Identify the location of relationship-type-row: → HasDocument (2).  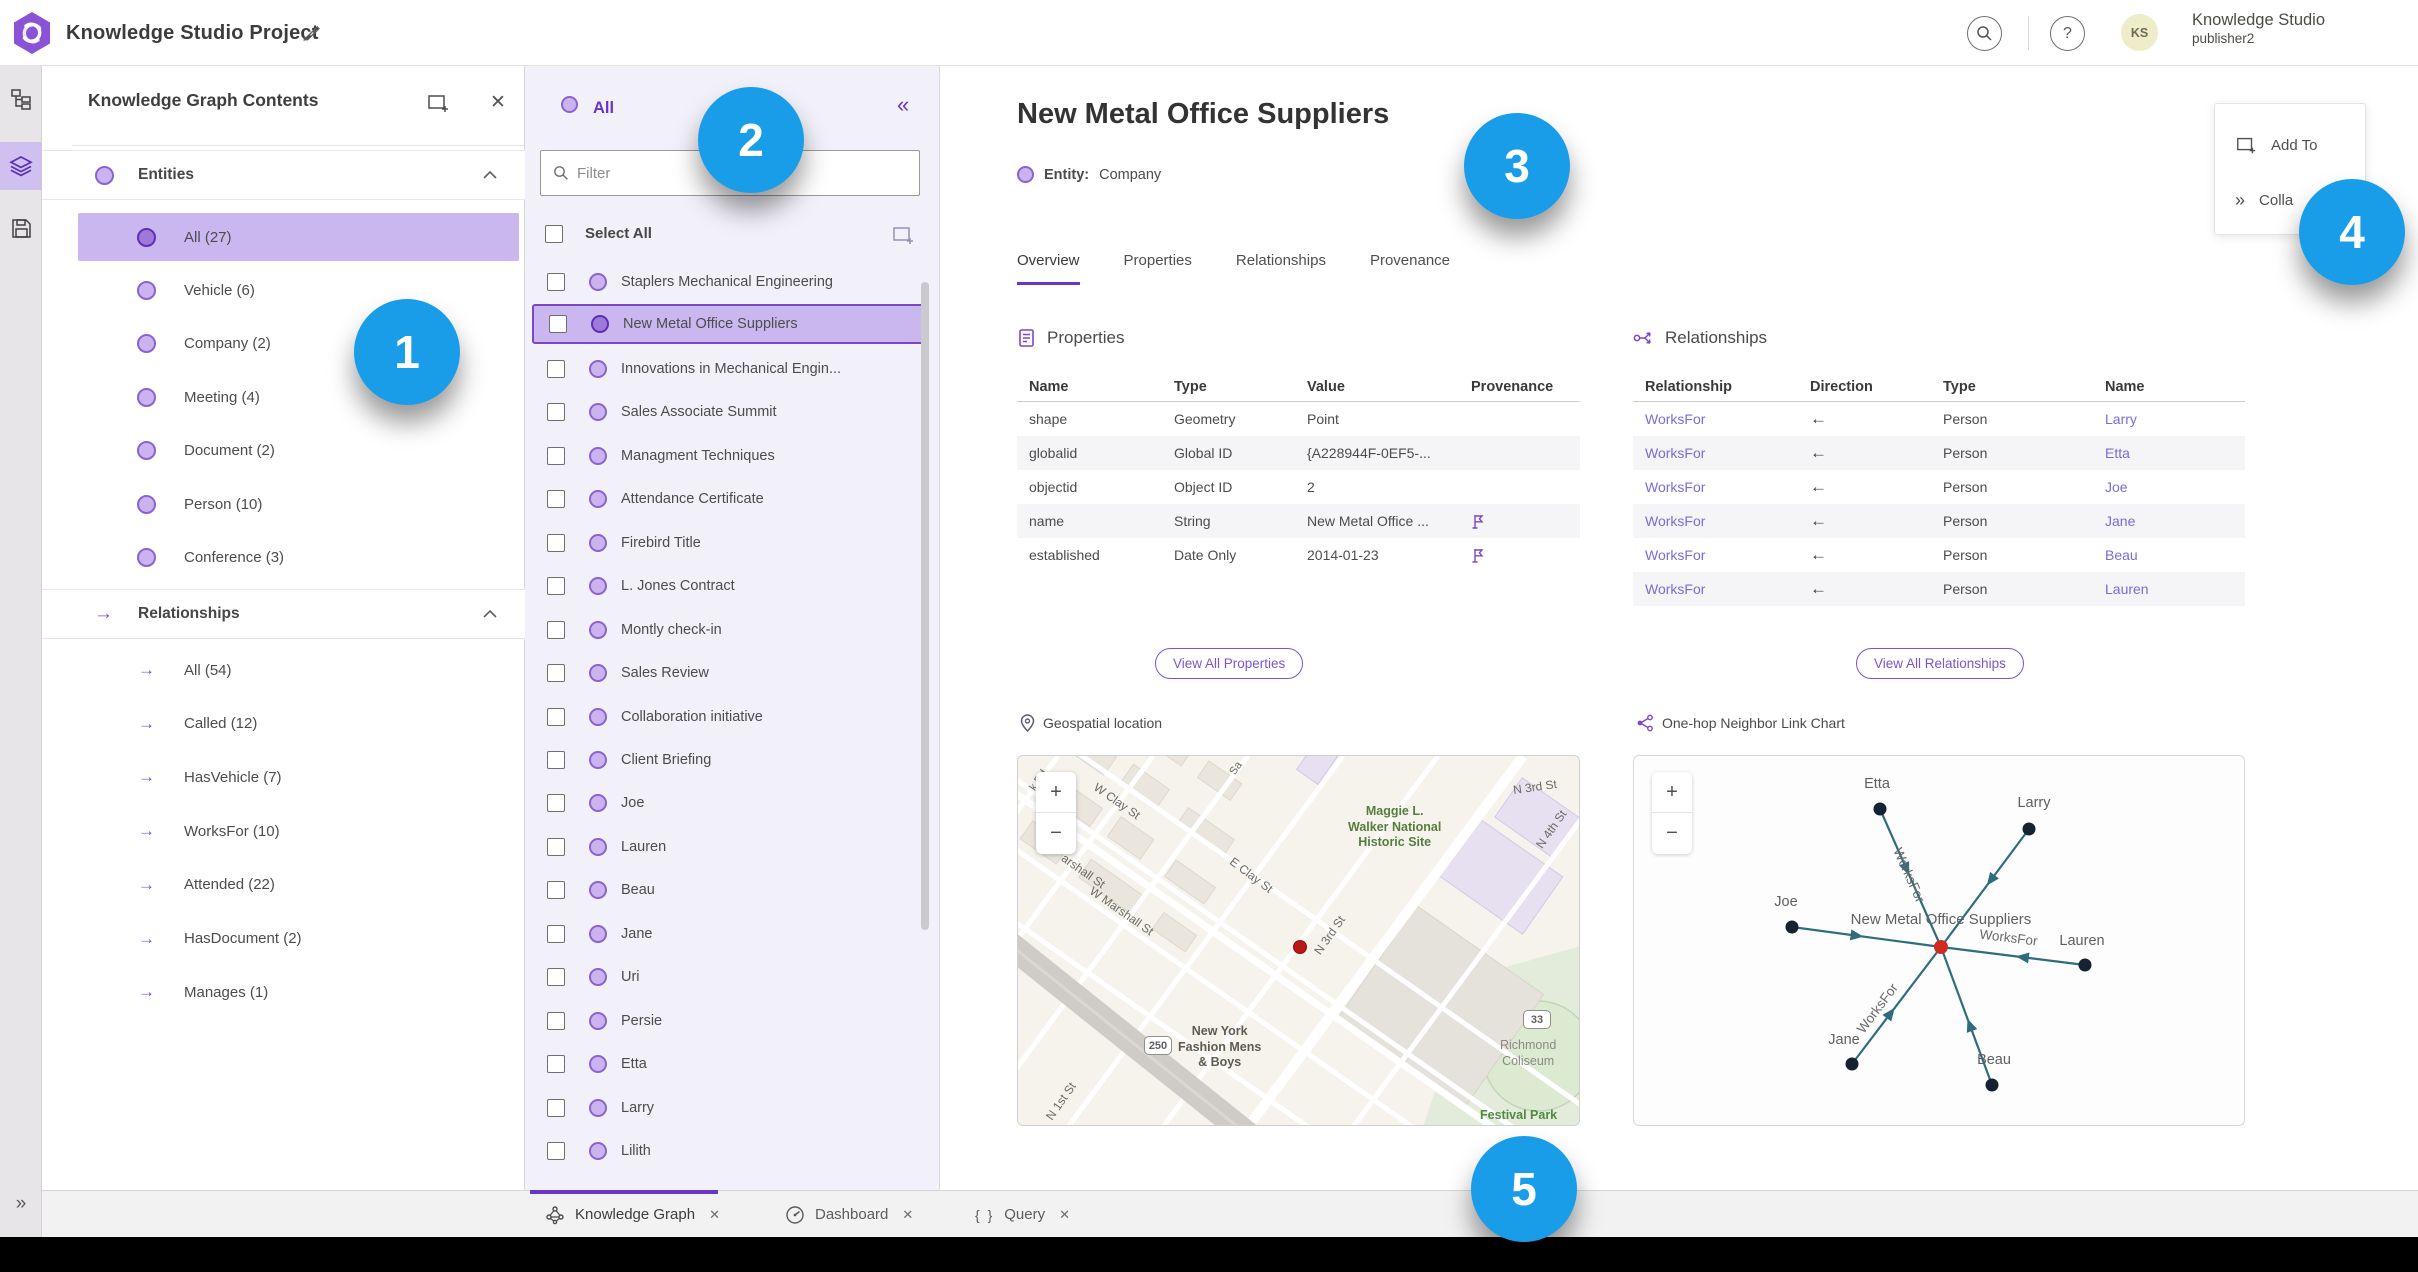
(298, 939).